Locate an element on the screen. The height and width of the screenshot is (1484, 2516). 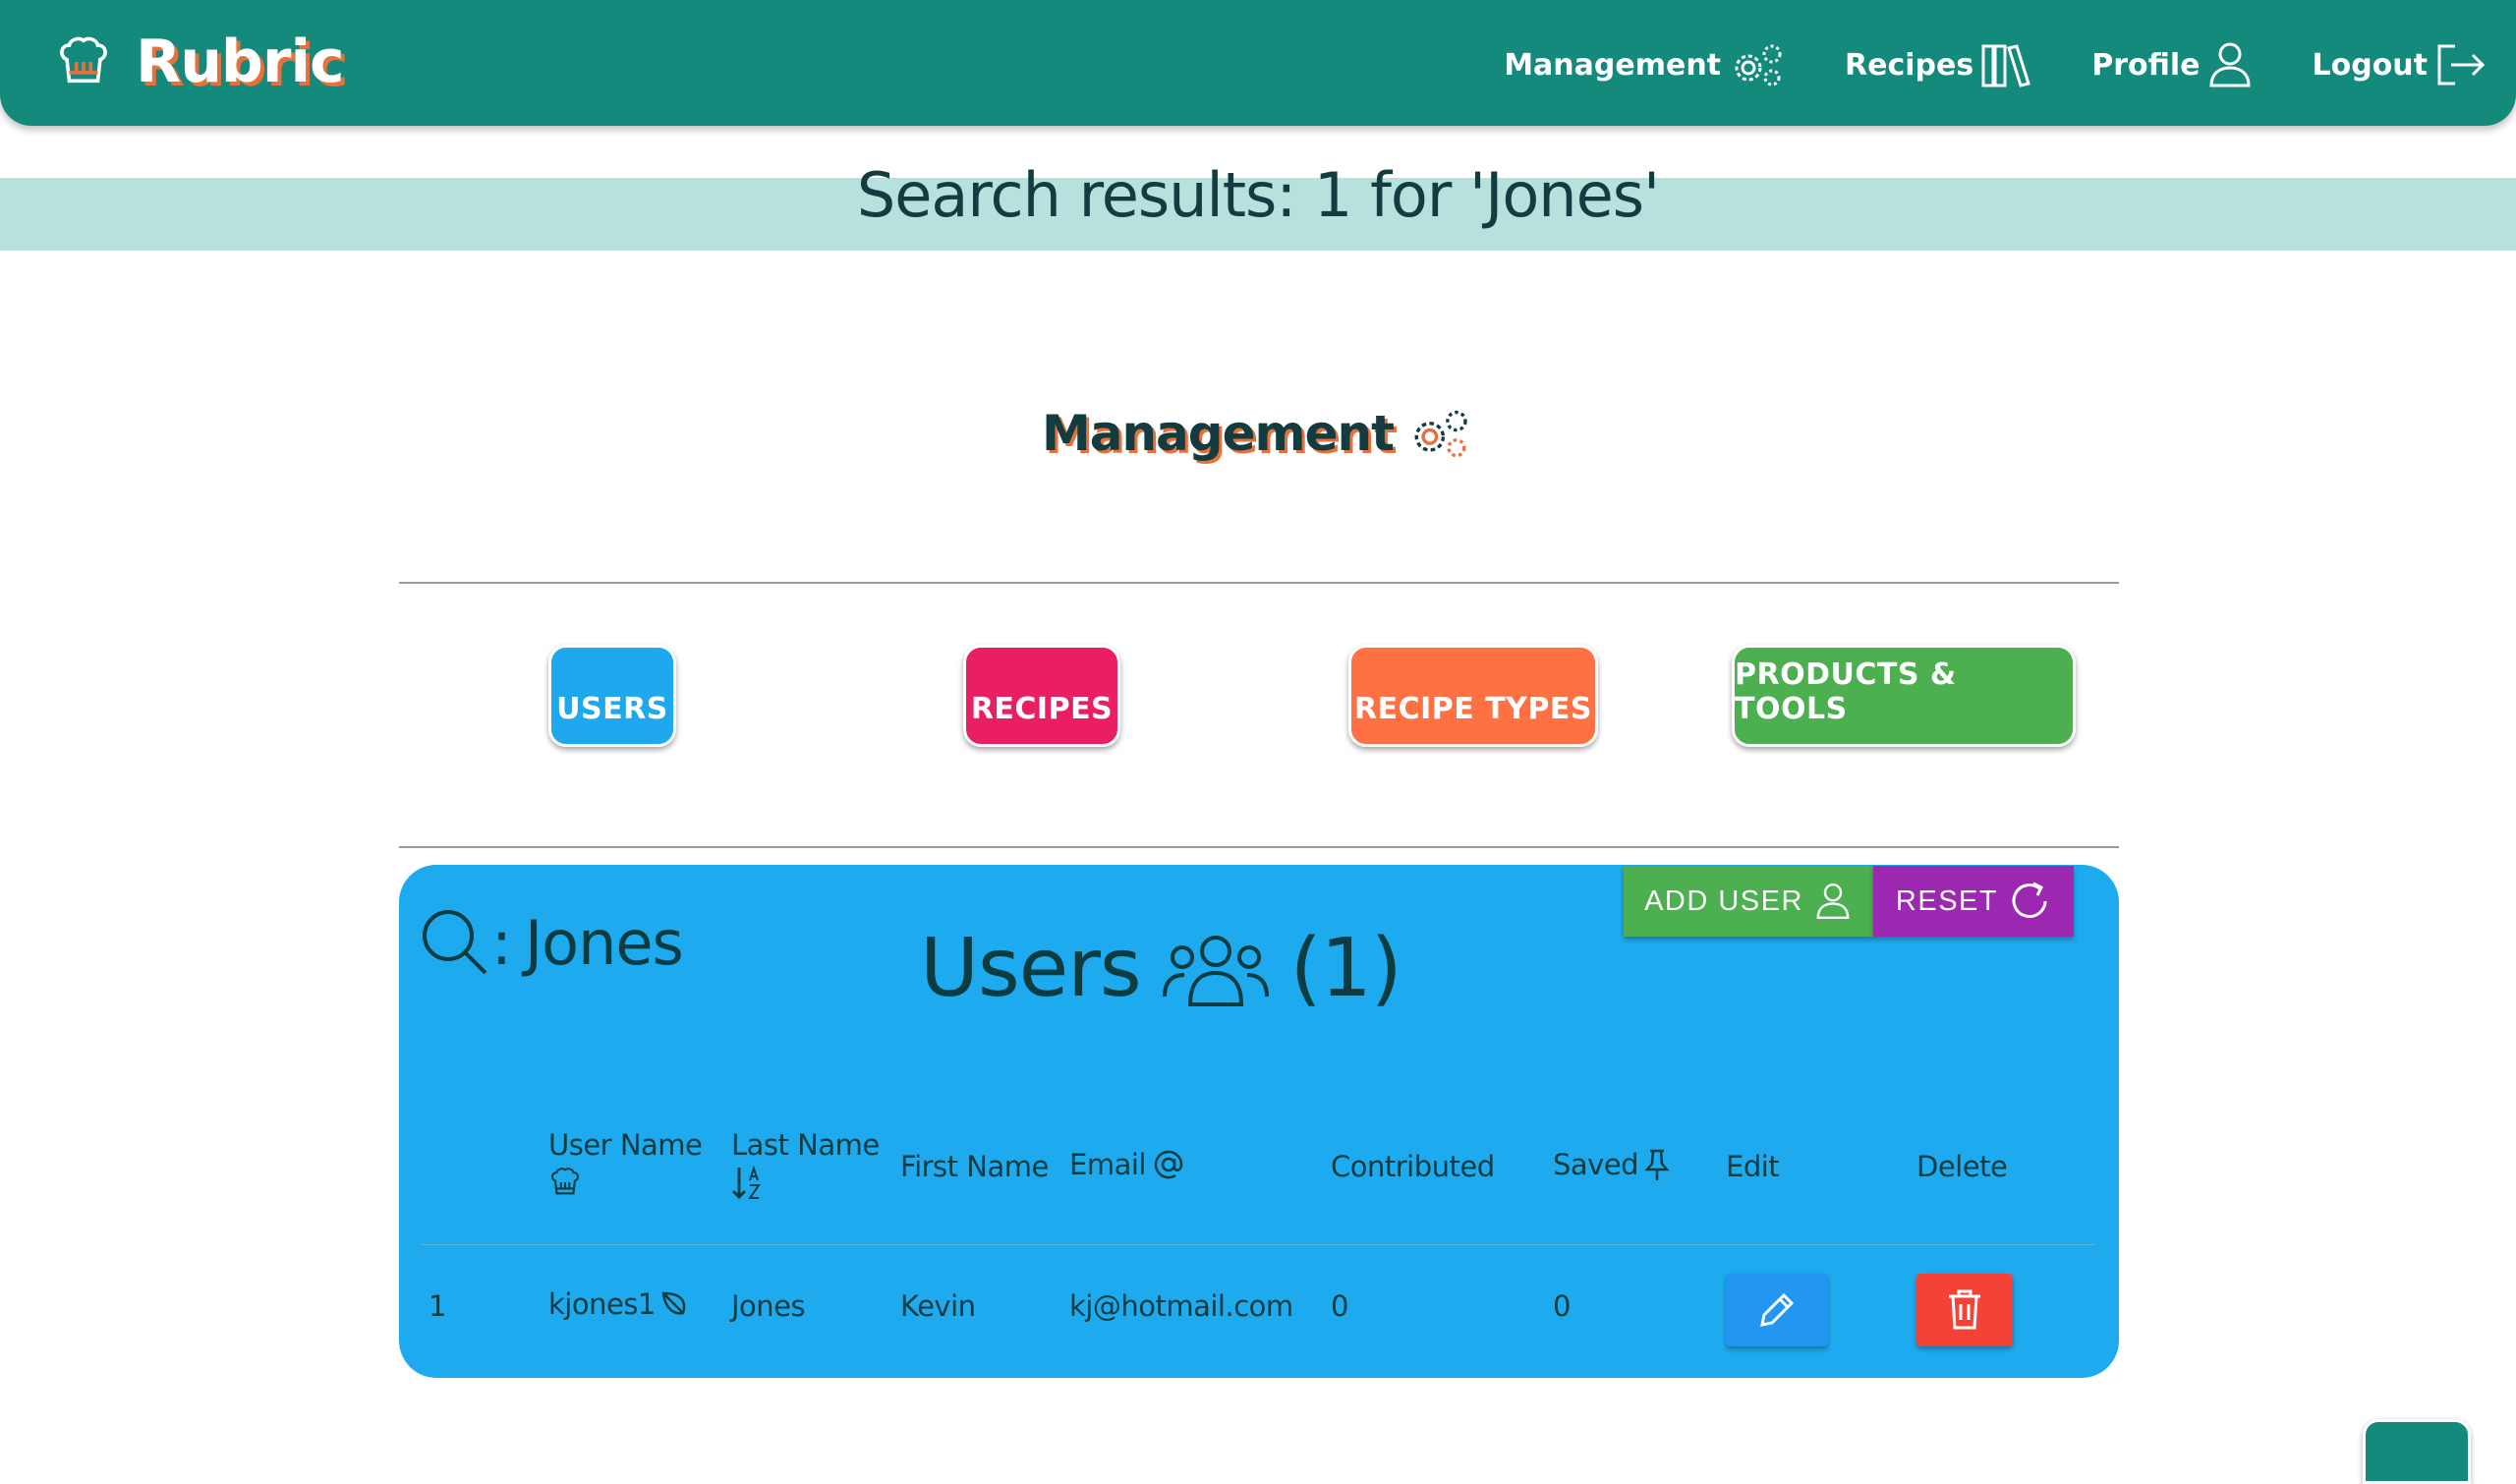
recipe-types-category-button: RECIPE TYPES is located at coordinates (1473, 696).